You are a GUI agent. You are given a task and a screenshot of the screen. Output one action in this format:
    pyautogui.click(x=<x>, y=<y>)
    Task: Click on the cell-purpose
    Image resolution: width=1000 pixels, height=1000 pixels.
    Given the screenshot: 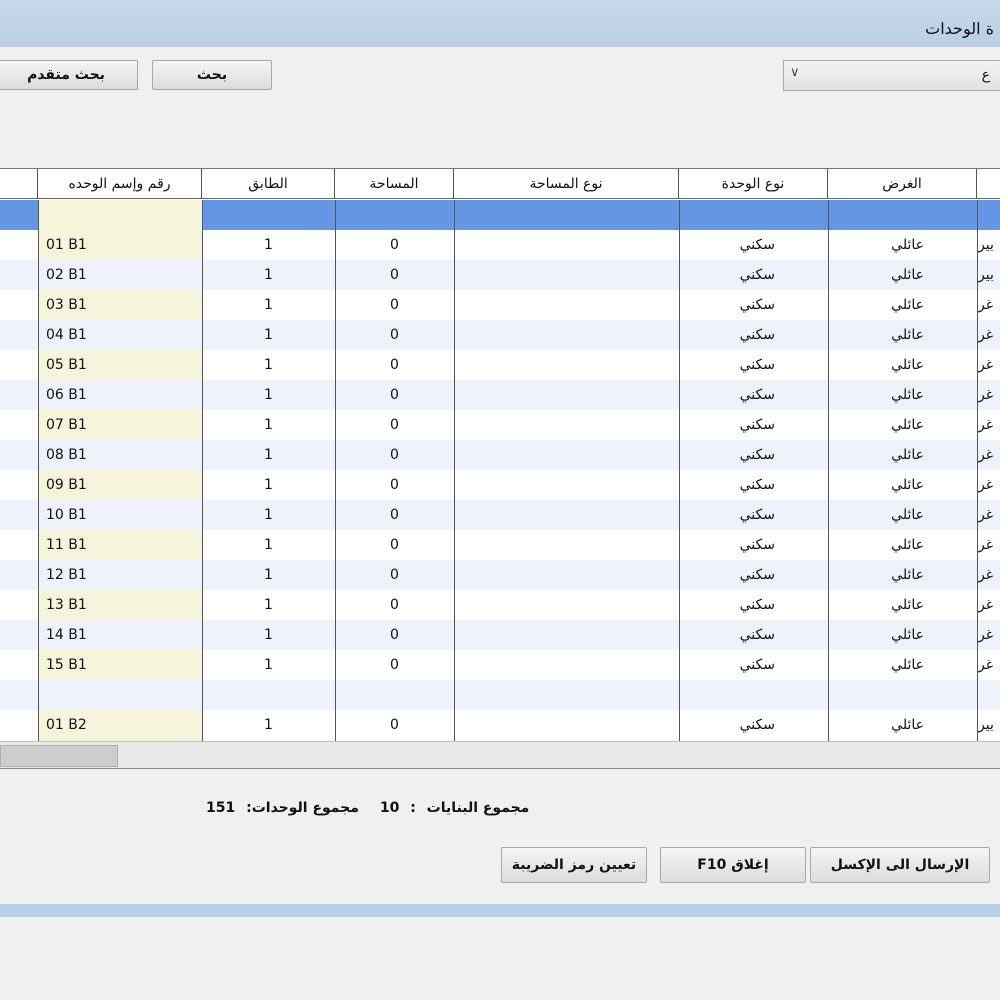 What is the action you would take?
    pyautogui.click(x=879, y=695)
    